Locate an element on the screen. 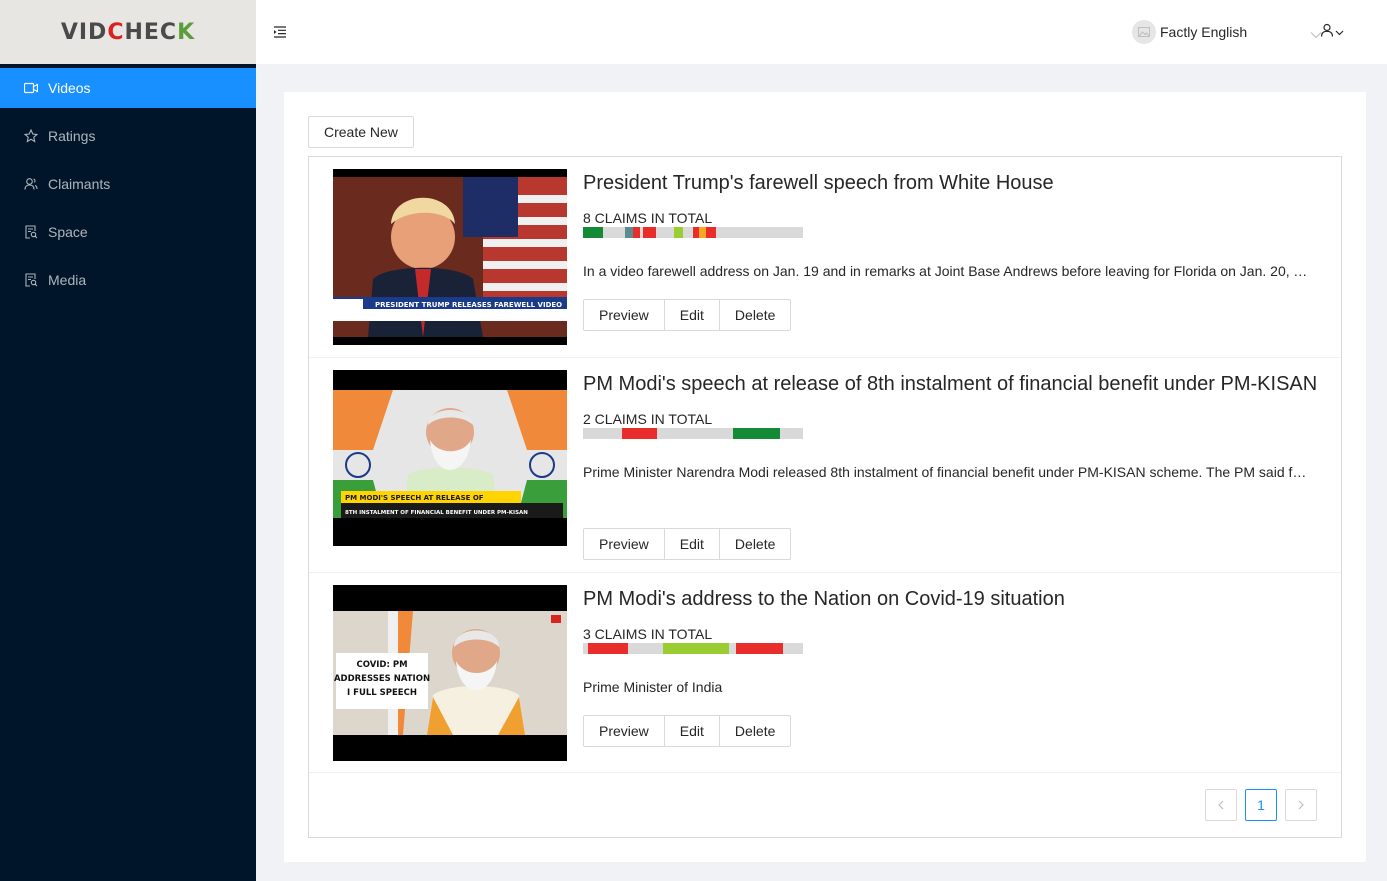 Image resolution: width=1387 pixels, height=881 pixels. video-thumbnail: COVID: PM ADDRESSES NATION I FULL SPEECH is located at coordinates (450, 673).